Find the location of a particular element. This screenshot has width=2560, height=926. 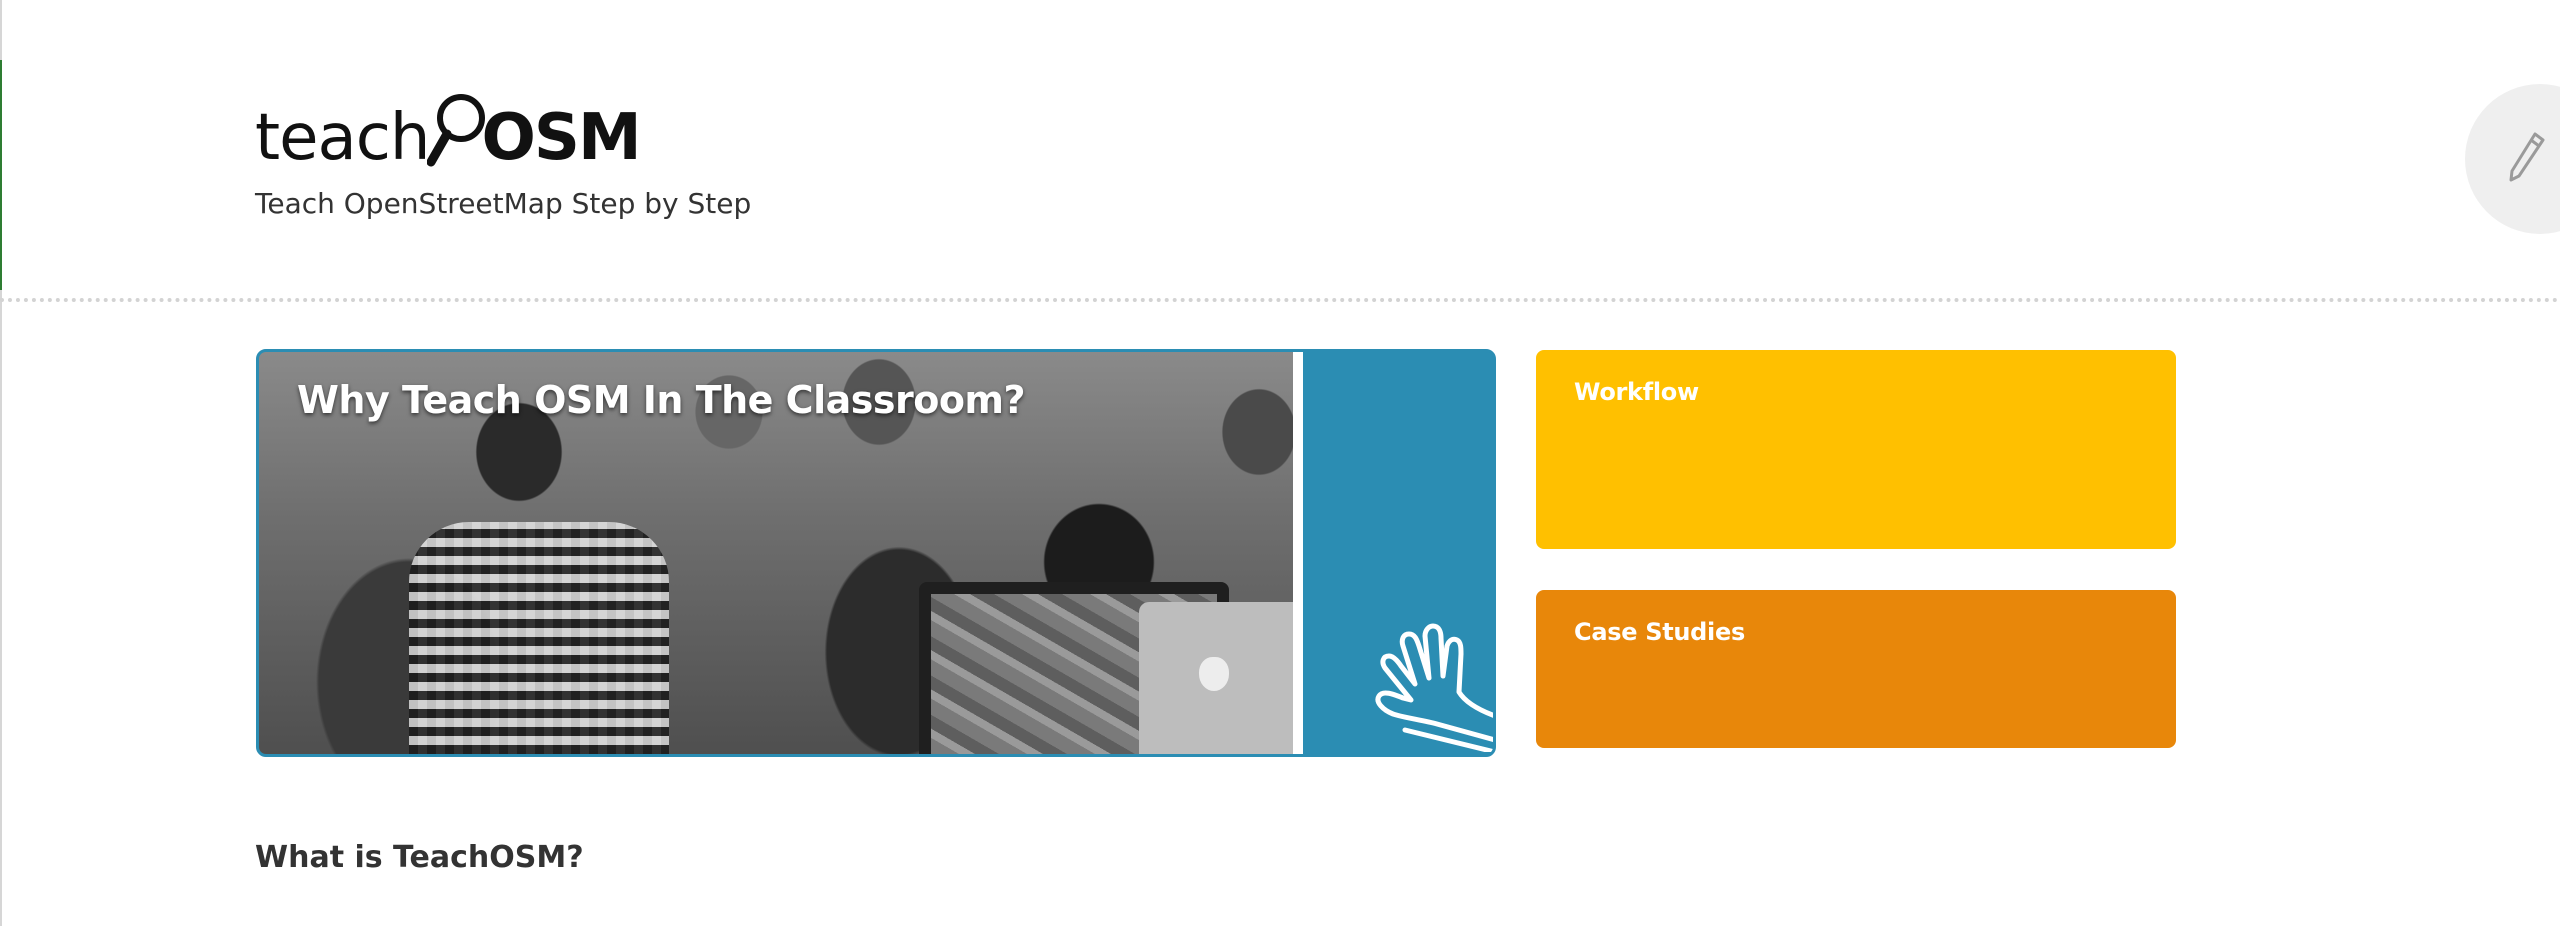

card-workflow-label: Workflow is located at coordinates (1636, 392).